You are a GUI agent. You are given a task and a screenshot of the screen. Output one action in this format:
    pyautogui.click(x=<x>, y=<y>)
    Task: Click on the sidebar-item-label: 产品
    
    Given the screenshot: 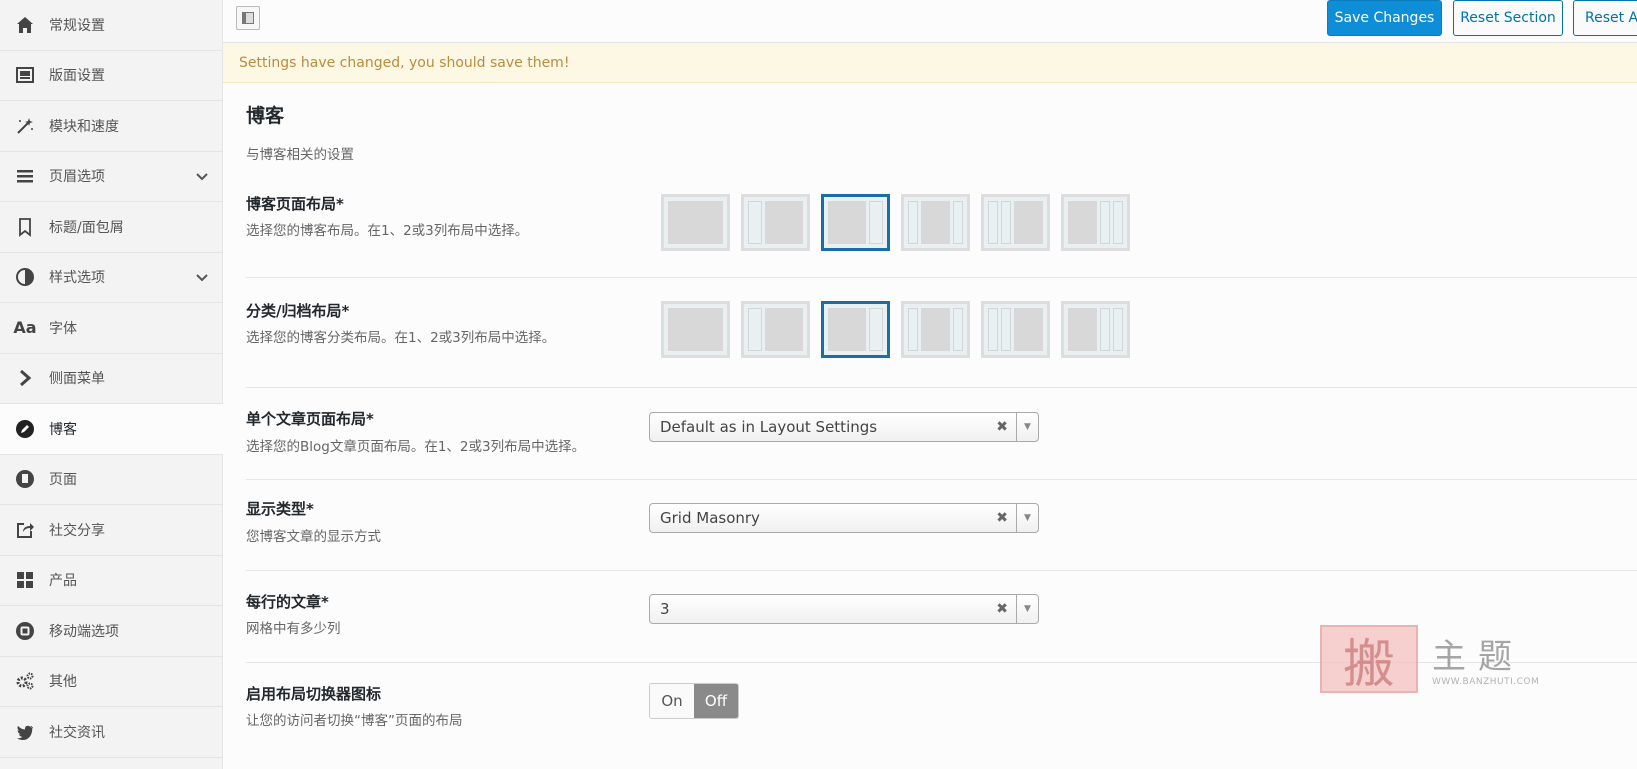 What is the action you would take?
    pyautogui.click(x=63, y=581)
    